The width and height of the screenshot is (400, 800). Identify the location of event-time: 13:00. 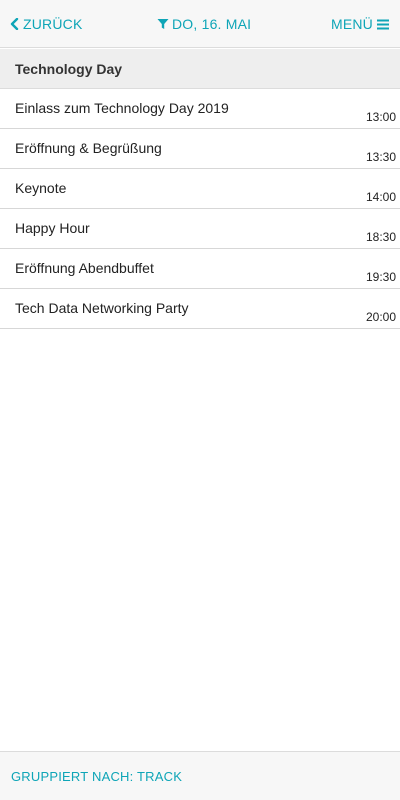
(380, 117).